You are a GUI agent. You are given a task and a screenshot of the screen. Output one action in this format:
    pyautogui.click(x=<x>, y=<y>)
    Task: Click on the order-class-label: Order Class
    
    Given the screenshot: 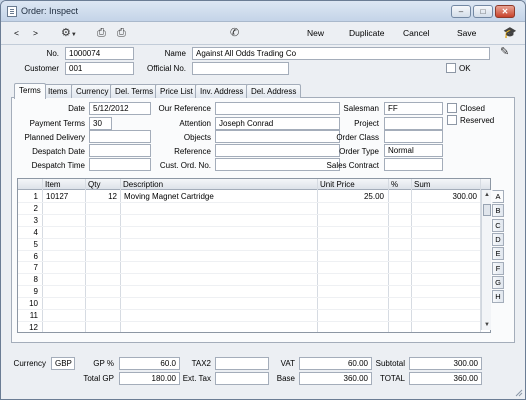 What is the action you would take?
    pyautogui.click(x=357, y=137)
    